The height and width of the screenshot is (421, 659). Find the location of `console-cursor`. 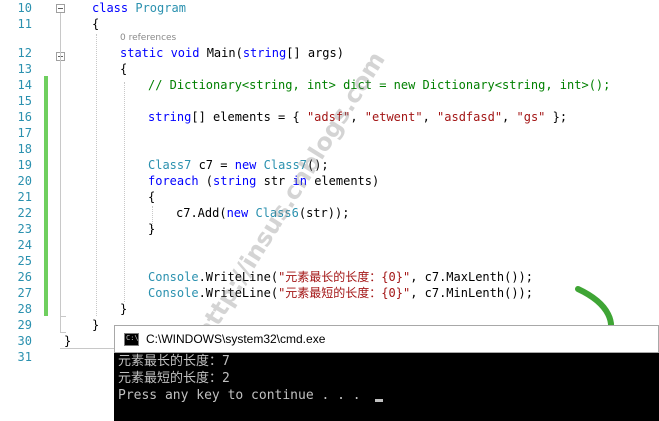

console-cursor is located at coordinates (379, 400).